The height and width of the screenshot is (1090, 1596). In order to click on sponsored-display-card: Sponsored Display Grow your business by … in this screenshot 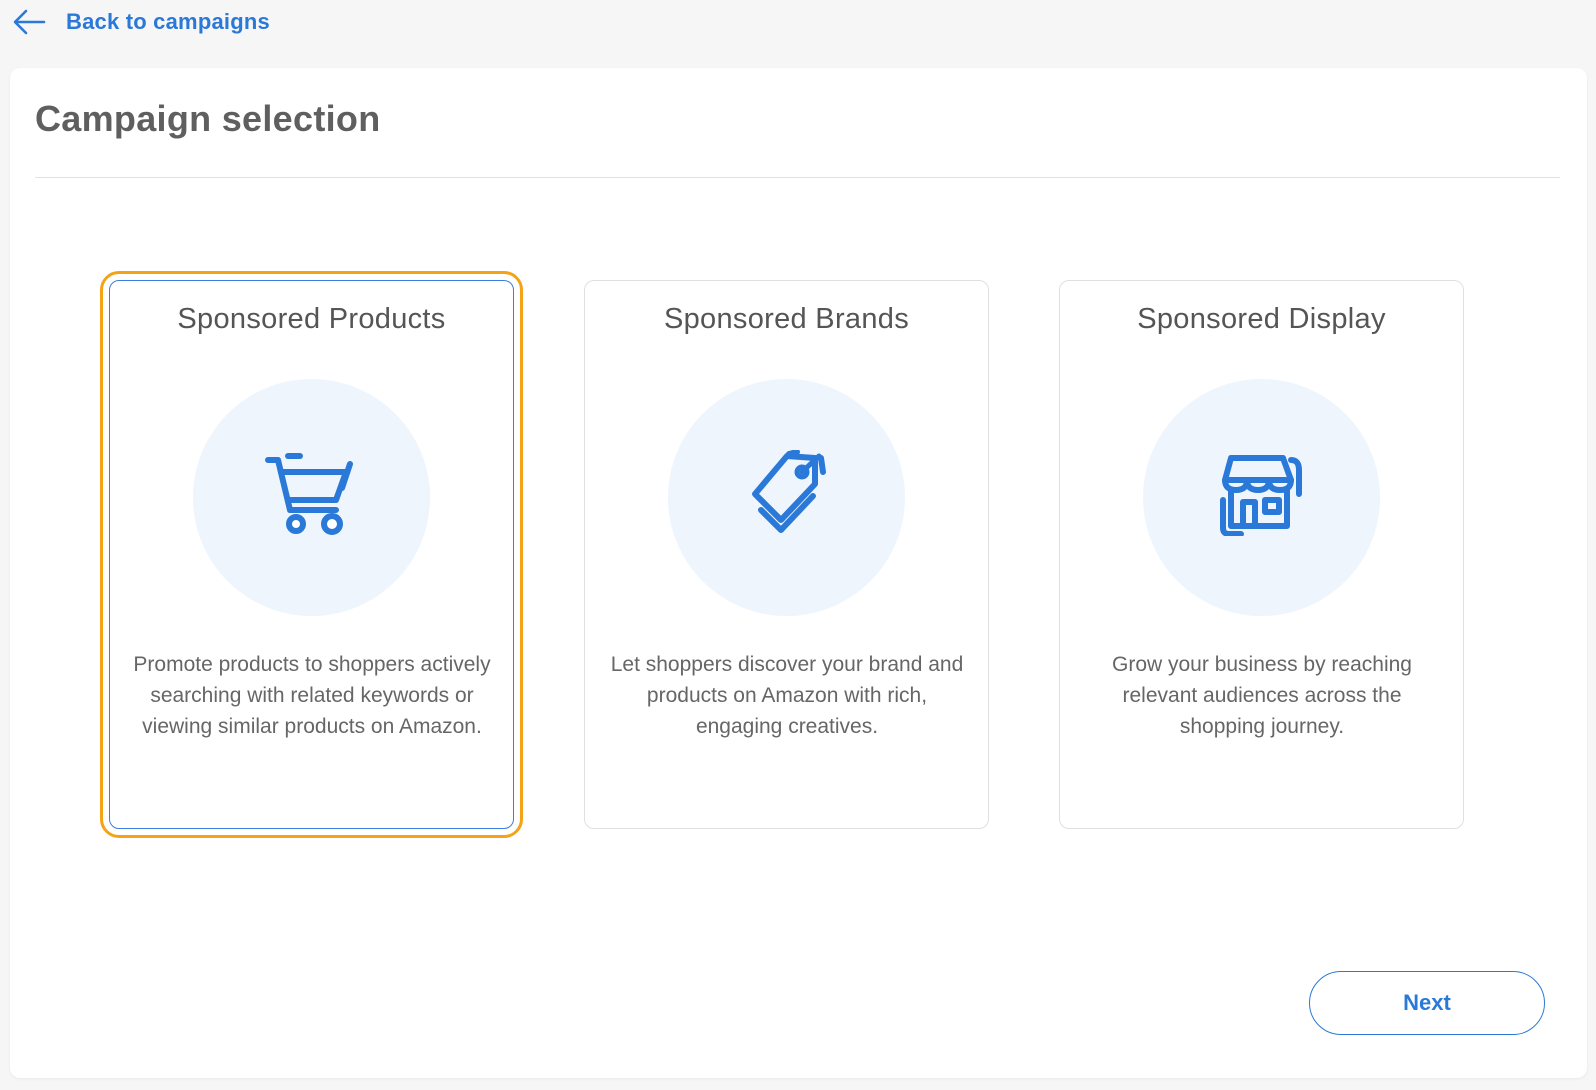, I will do `click(1261, 554)`.